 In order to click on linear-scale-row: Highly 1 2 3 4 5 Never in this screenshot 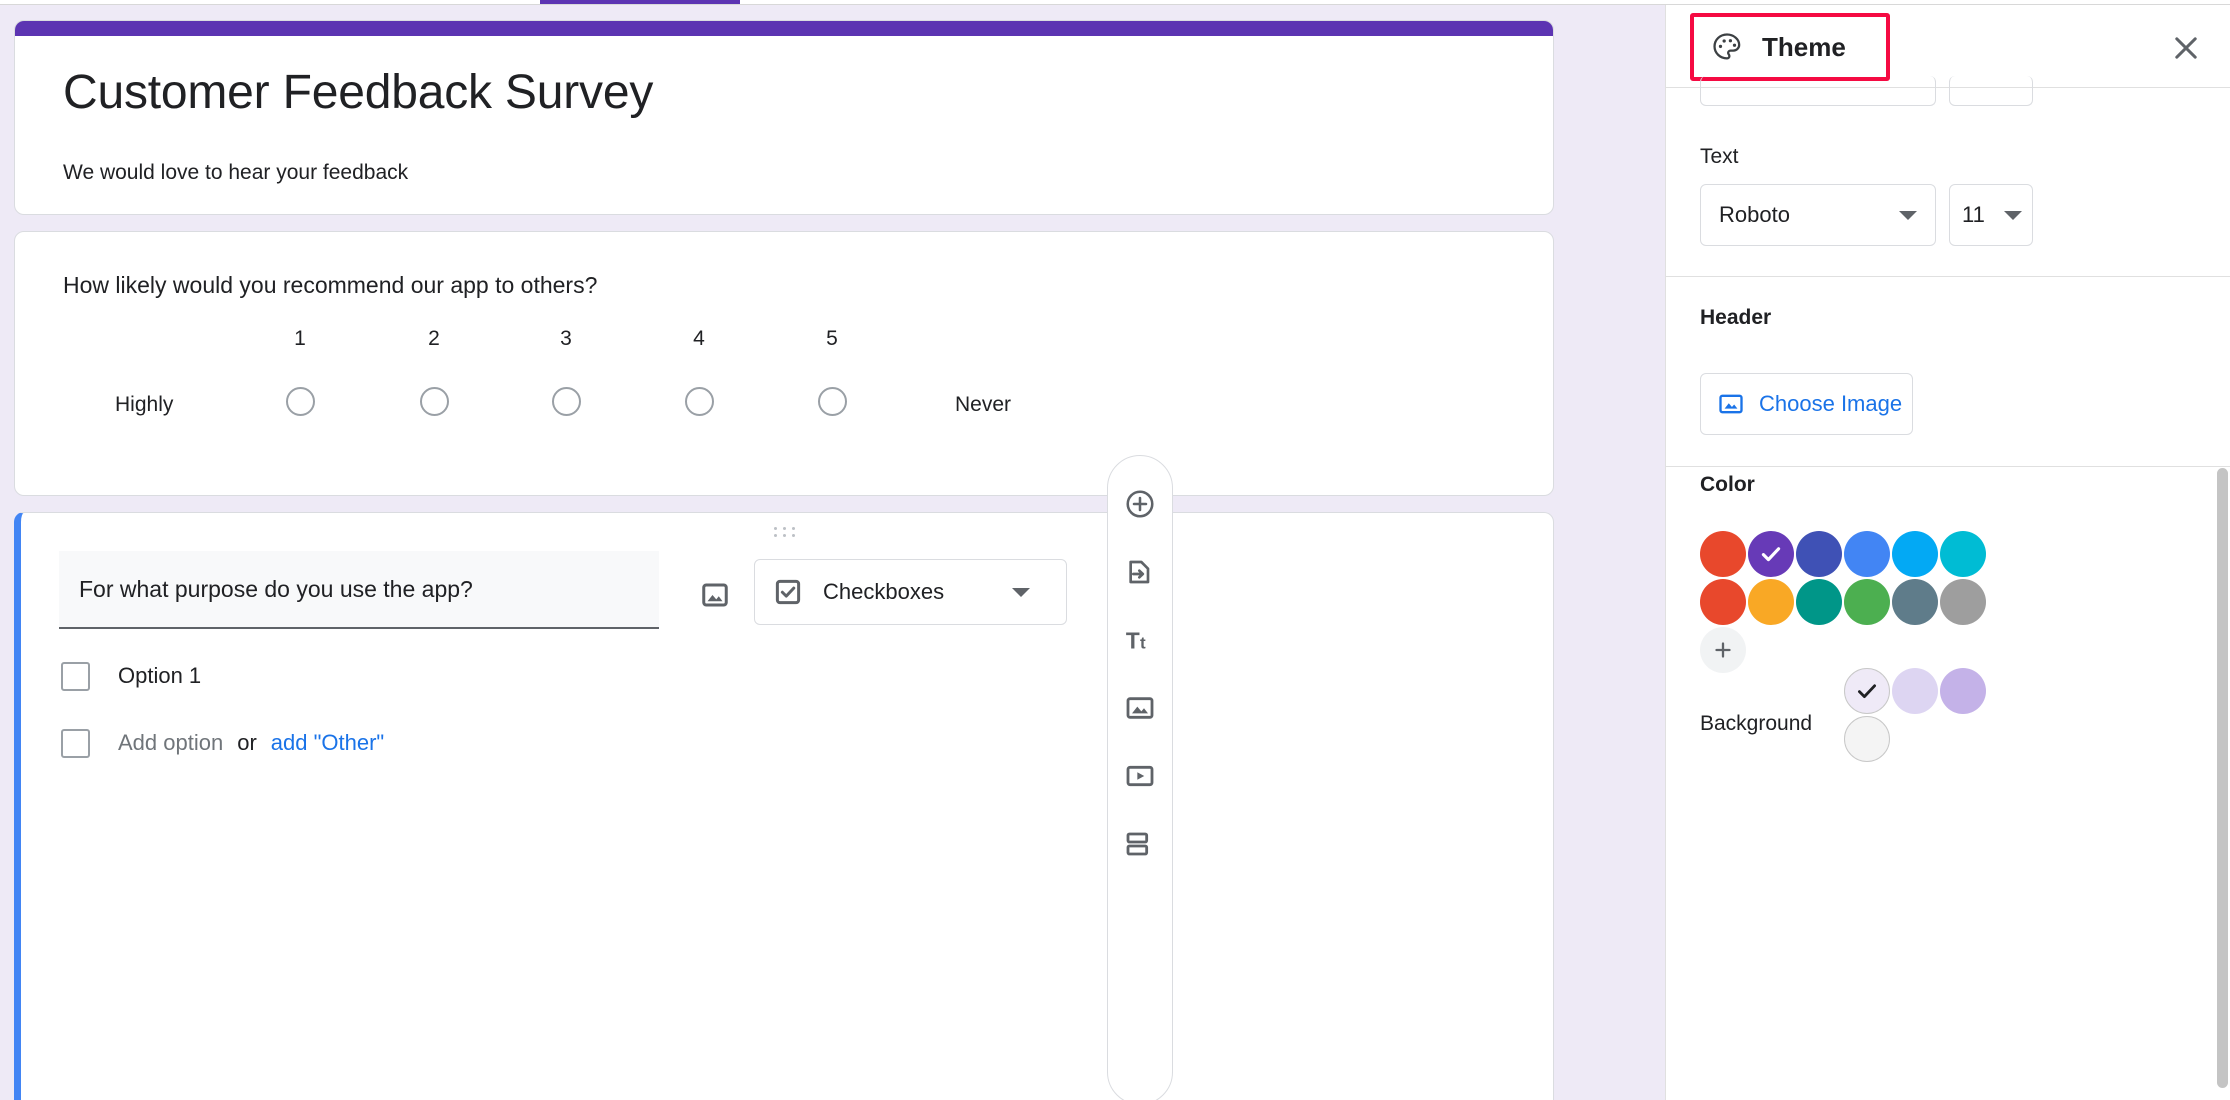, I will do `click(785, 402)`.